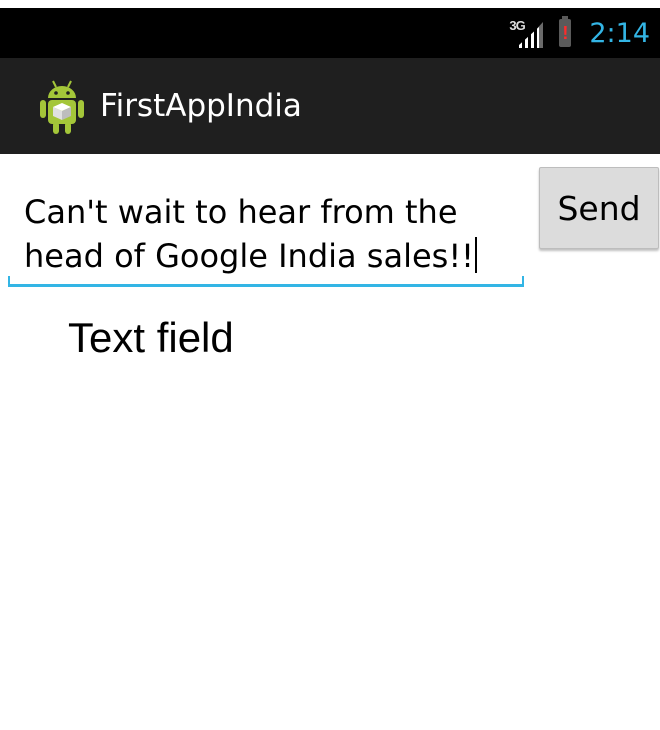 Image resolution: width=660 pixels, height=730 pixels. I want to click on android-robot-icon, so click(62, 107).